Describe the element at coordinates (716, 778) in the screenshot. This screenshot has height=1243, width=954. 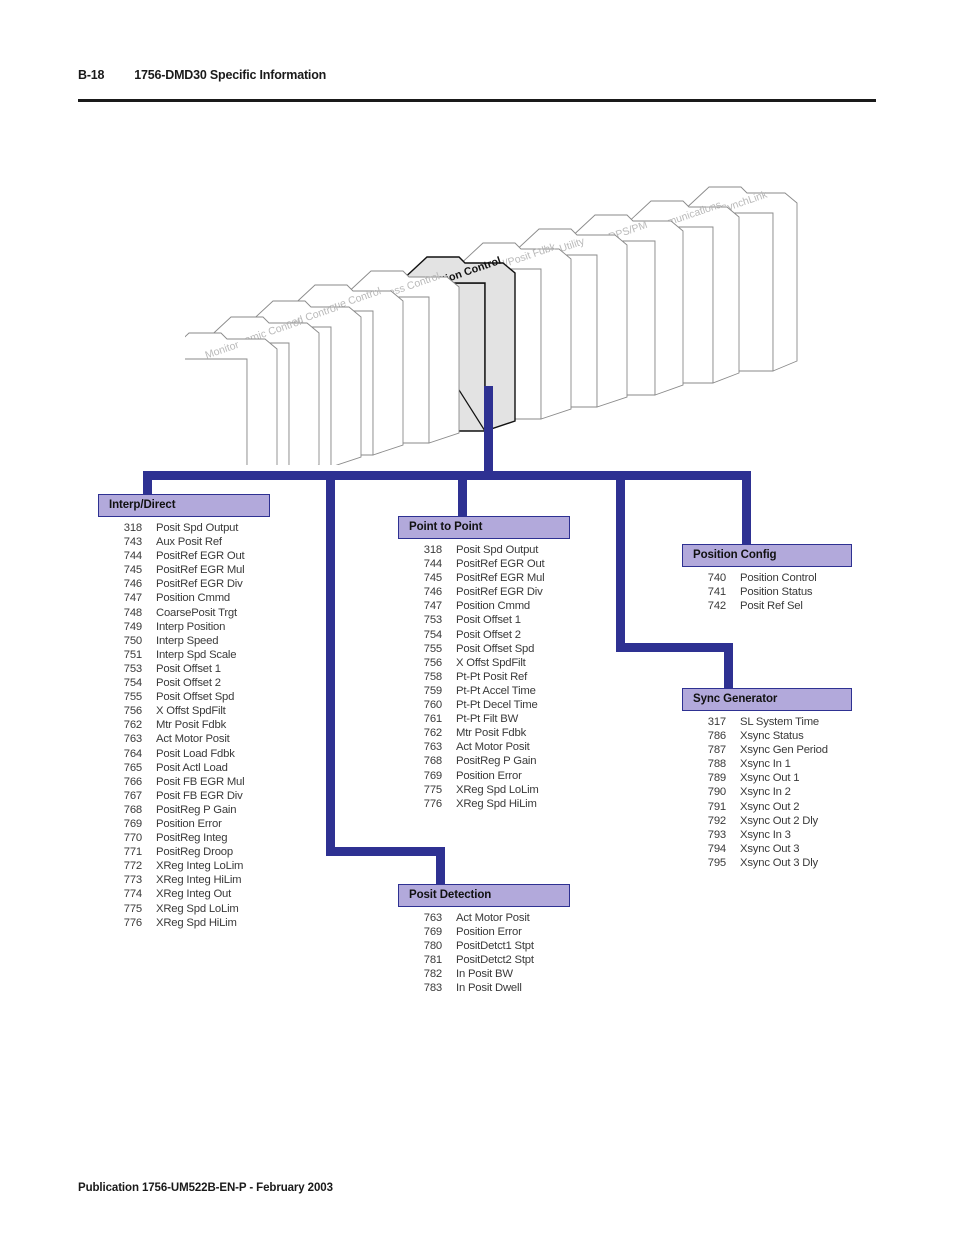
I see `param-number: 789` at that location.